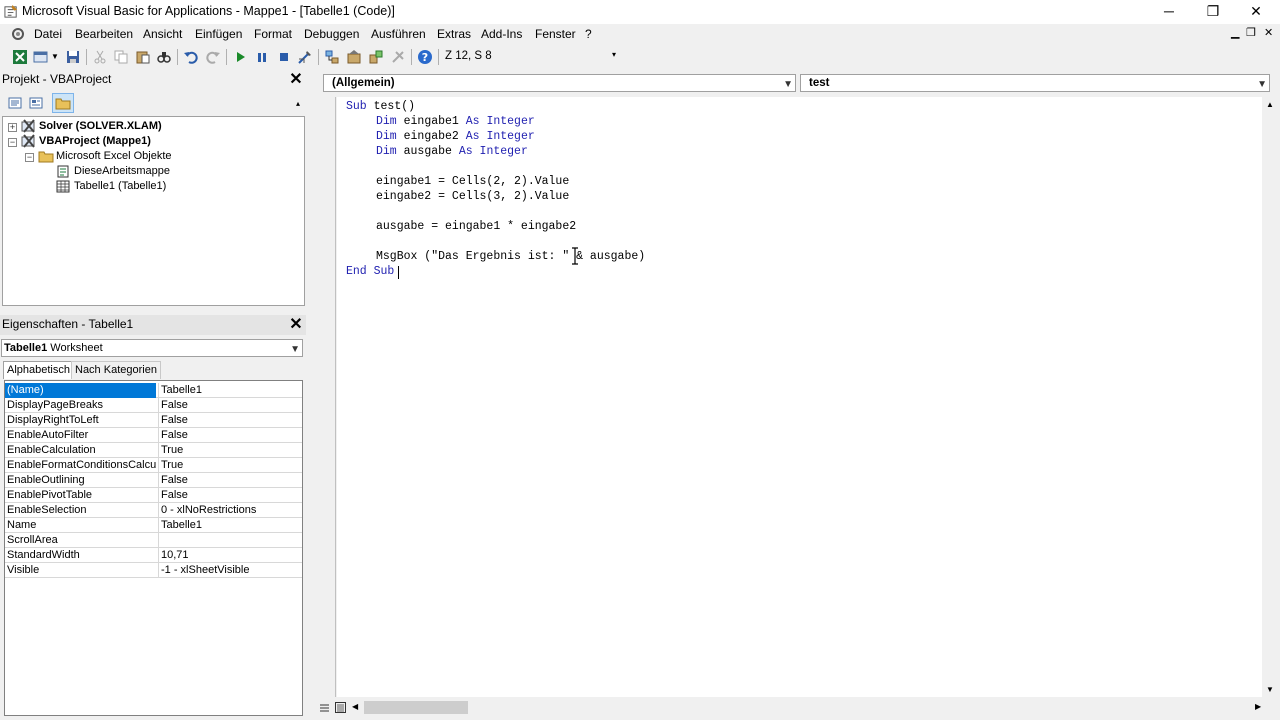  I want to click on toggle-folders-button, so click(63, 103).